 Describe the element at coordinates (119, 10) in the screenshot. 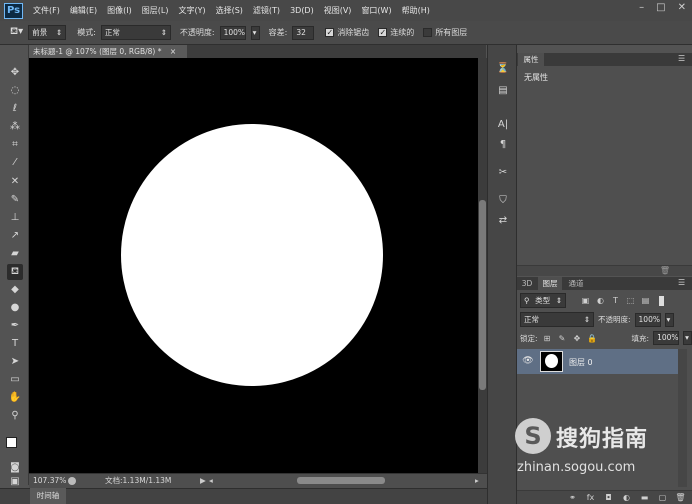

I see `menu-image: 图像(I)` at that location.